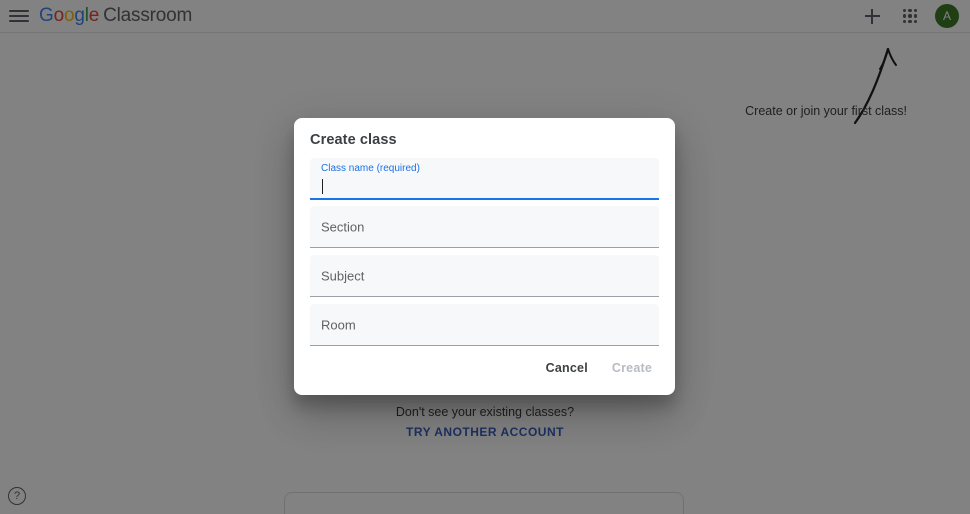  What do you see at coordinates (343, 226) in the screenshot?
I see `section-label: Section` at bounding box center [343, 226].